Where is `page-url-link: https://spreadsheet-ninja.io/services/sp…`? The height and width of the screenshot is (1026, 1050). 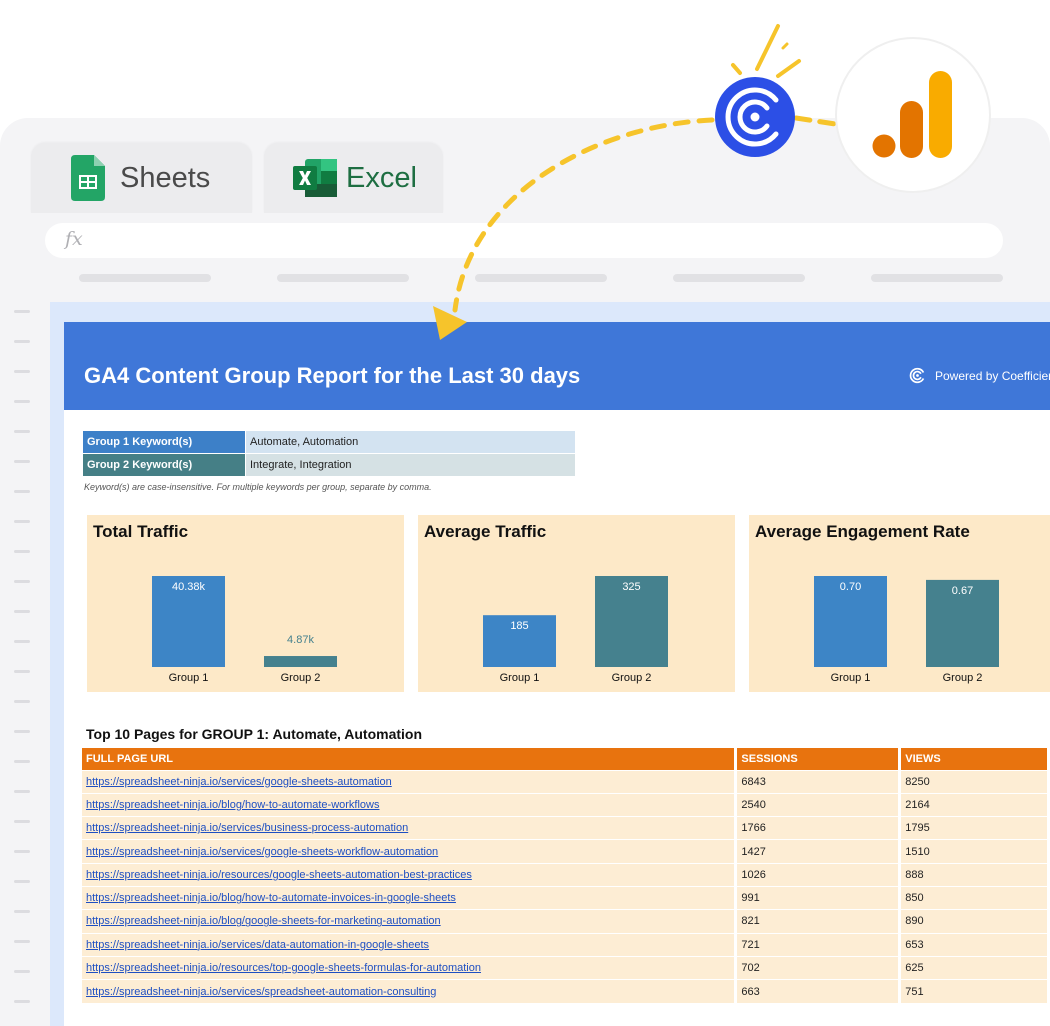
page-url-link: https://spreadsheet-ninja.io/services/sp… is located at coordinates (410, 991).